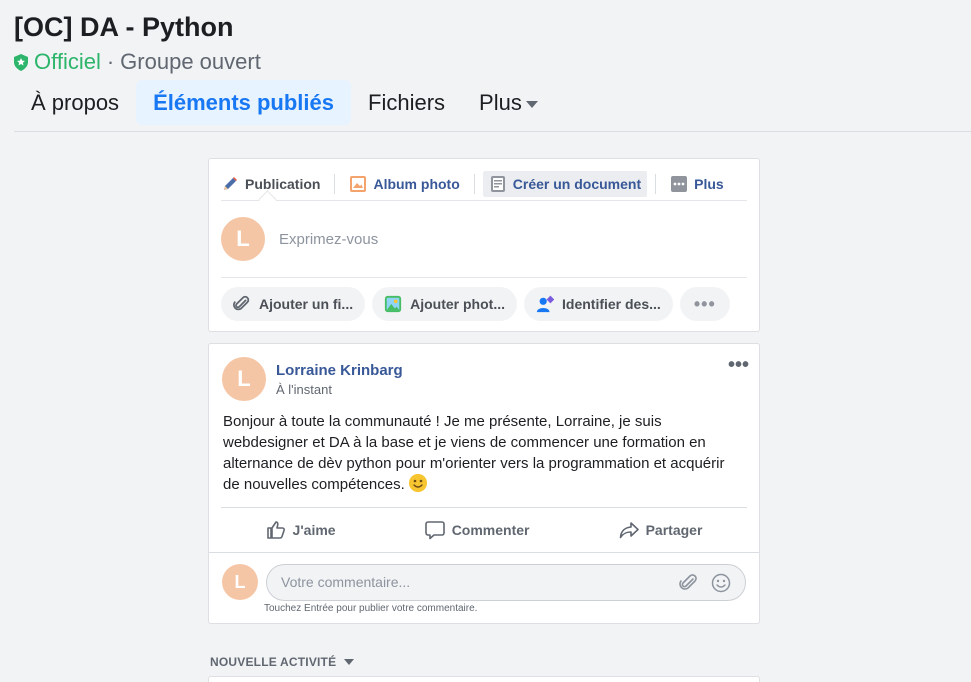 The height and width of the screenshot is (682, 971). What do you see at coordinates (705, 583) in the screenshot?
I see `comment-input-icons` at bounding box center [705, 583].